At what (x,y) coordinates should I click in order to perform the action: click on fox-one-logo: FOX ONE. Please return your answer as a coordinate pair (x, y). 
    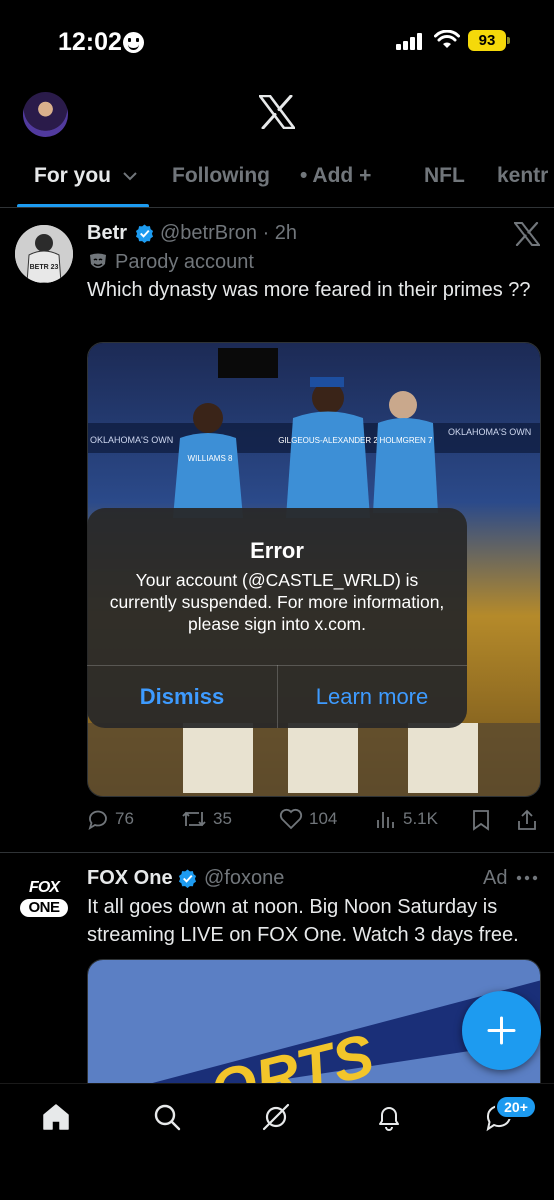
    Looking at the image, I should click on (44, 900).